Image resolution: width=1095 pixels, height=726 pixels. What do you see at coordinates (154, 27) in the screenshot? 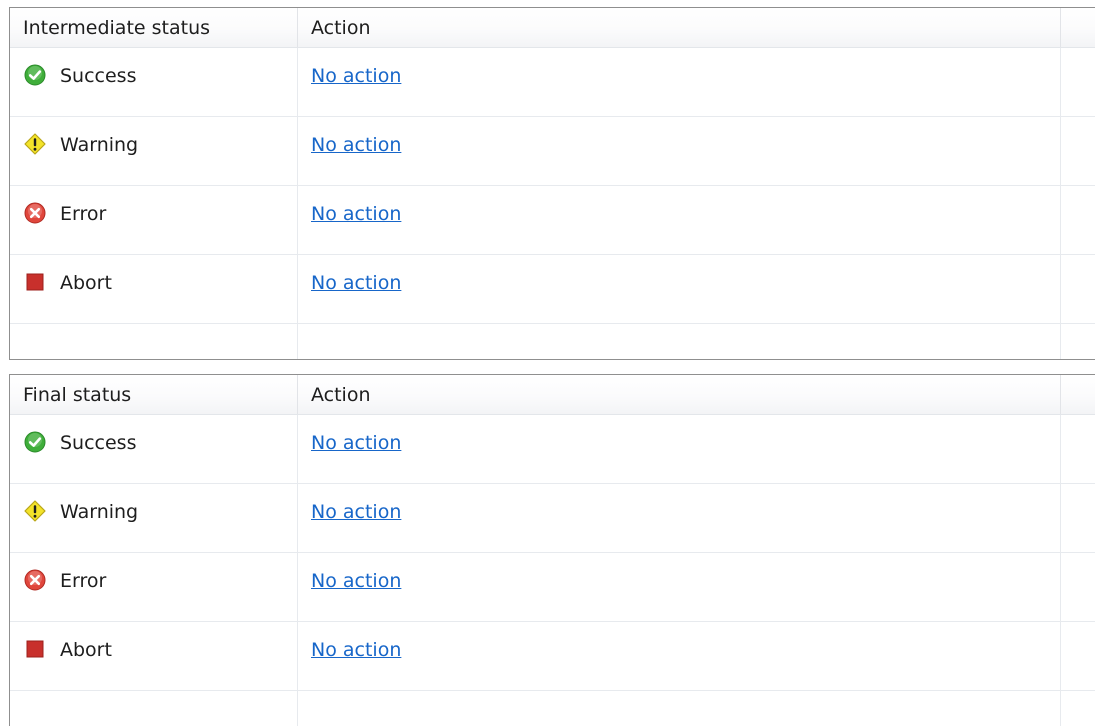
I see `column-header-intermediate-status: Intermediate status` at bounding box center [154, 27].